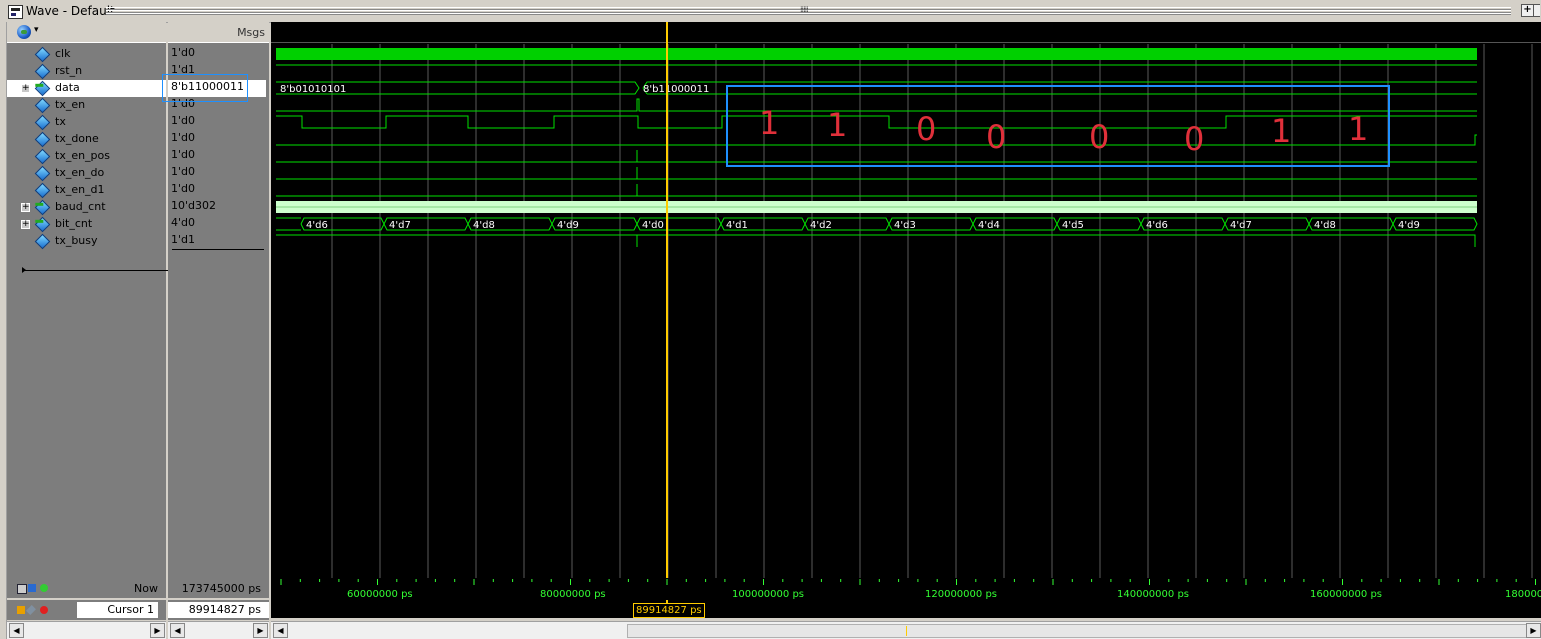  Describe the element at coordinates (218, 630) in the screenshot. I see `value-pane-scrollbar: ◀ ▶` at that location.